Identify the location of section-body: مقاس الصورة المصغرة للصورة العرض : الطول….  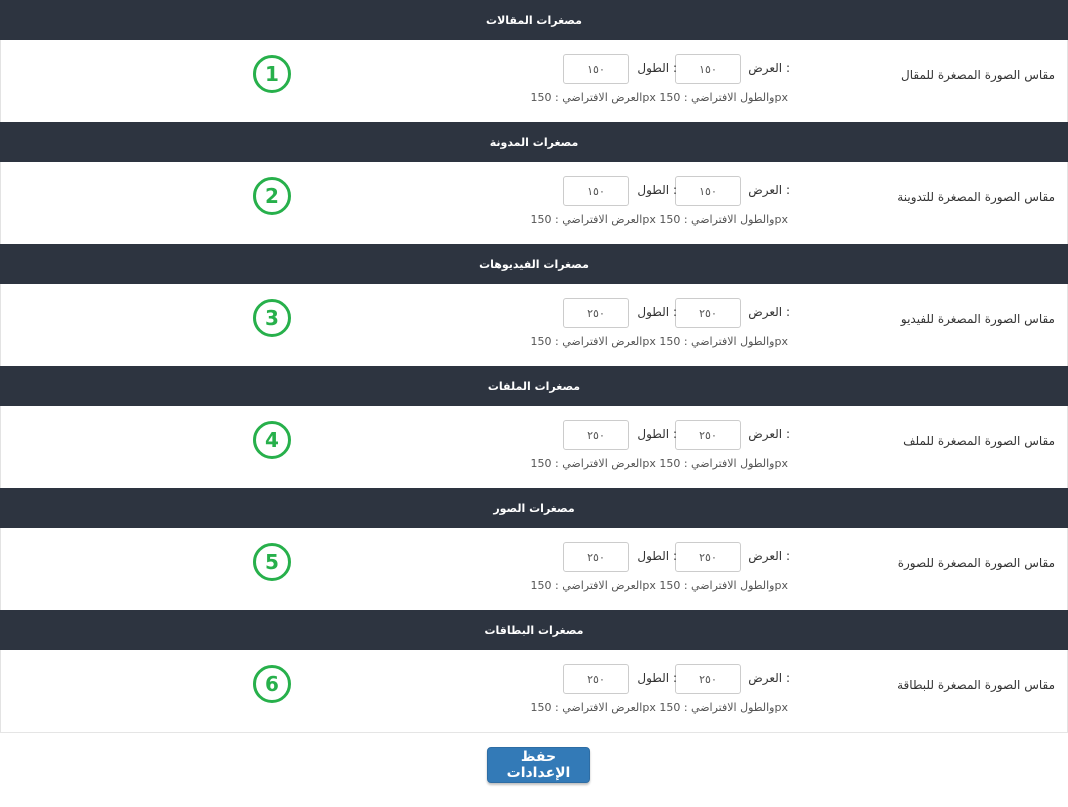
(534, 569).